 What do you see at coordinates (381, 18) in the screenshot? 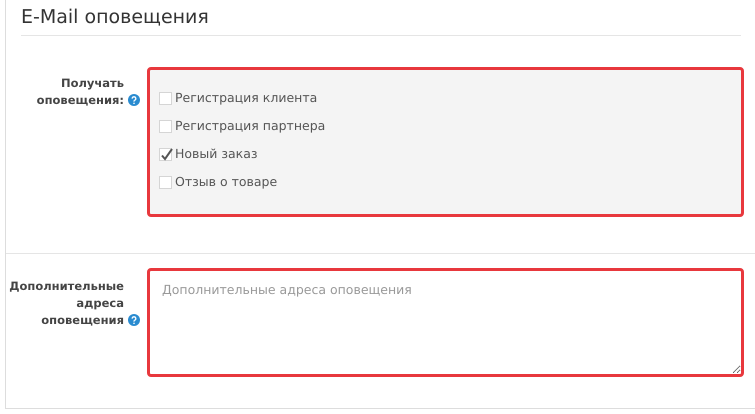
I see `section-title: E-Mail оповещения` at bounding box center [381, 18].